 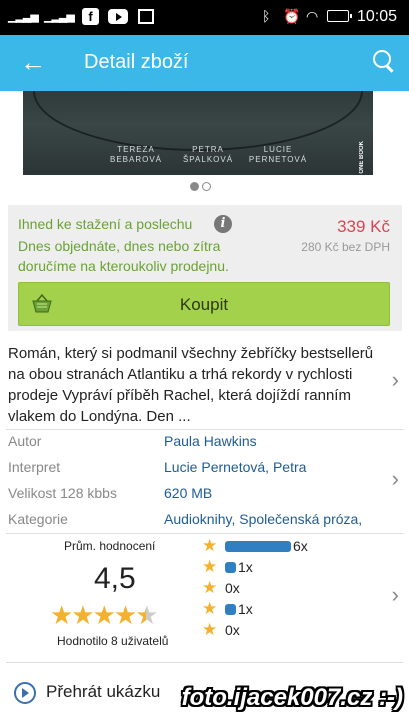 What do you see at coordinates (362, 157) in the screenshot?
I see `publisher-logo: ONE BOOK` at bounding box center [362, 157].